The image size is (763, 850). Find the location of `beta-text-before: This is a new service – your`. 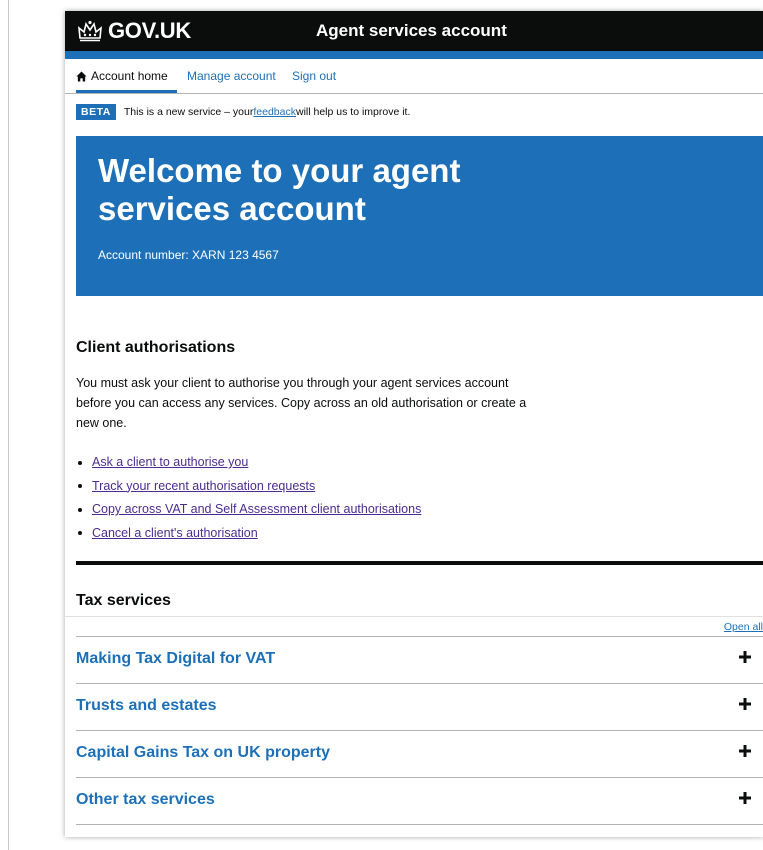

beta-text-before: This is a new service – your is located at coordinates (188, 112).